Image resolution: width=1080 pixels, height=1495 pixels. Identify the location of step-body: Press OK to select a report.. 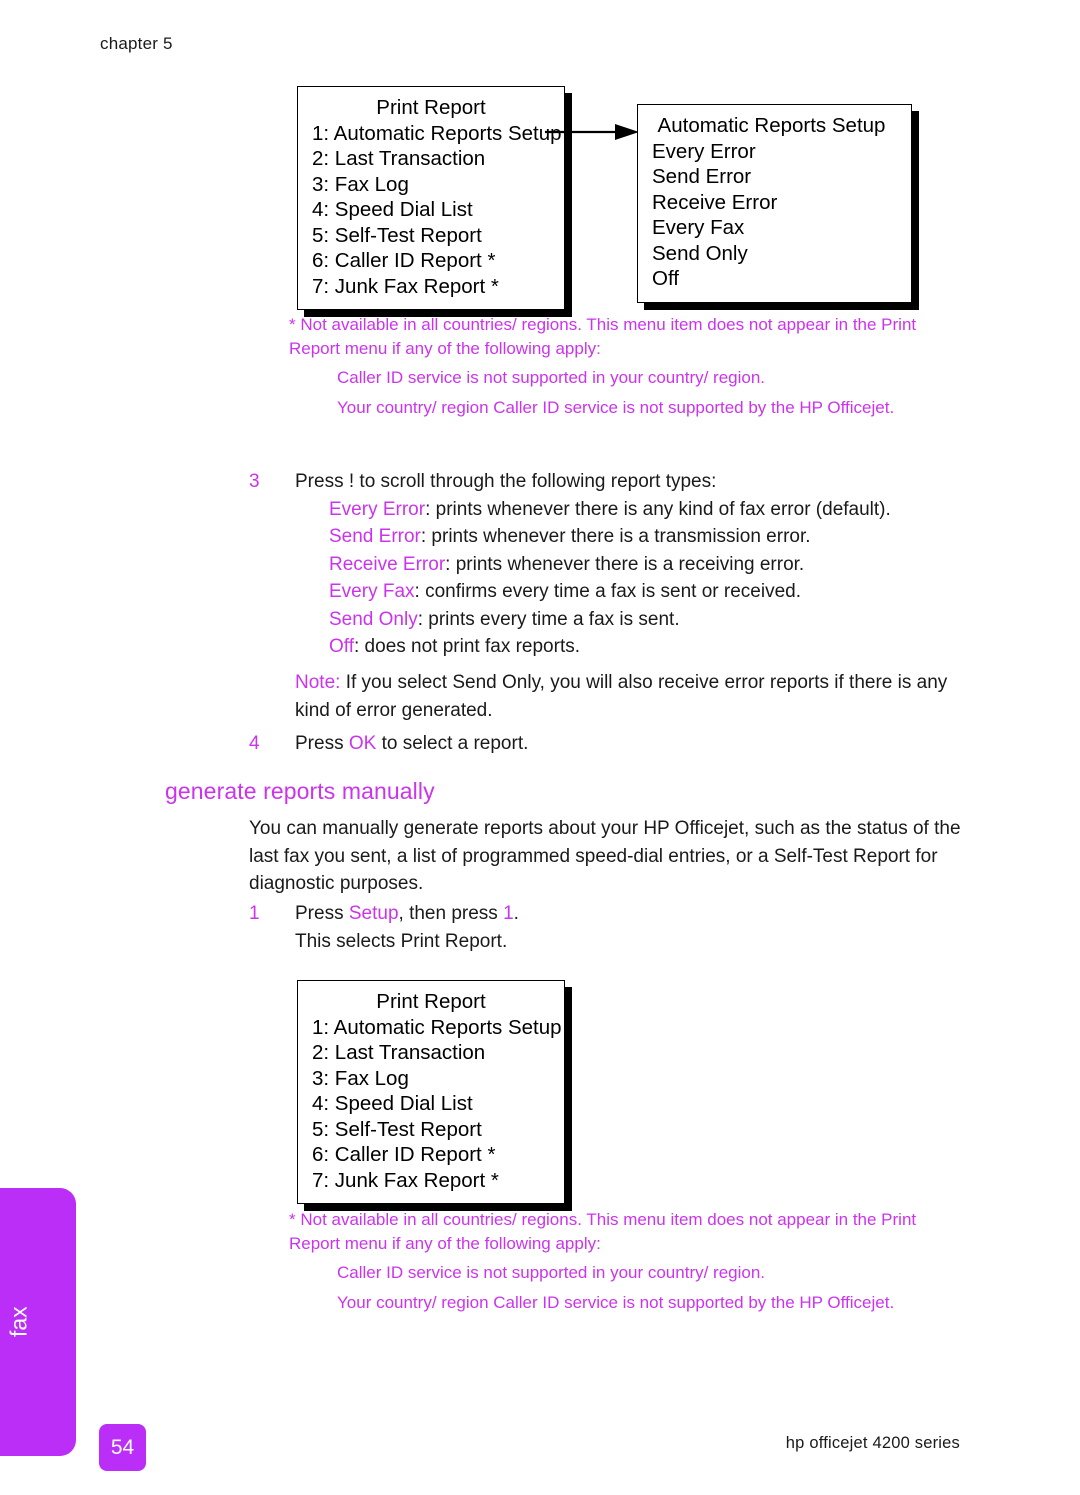
(632, 744).